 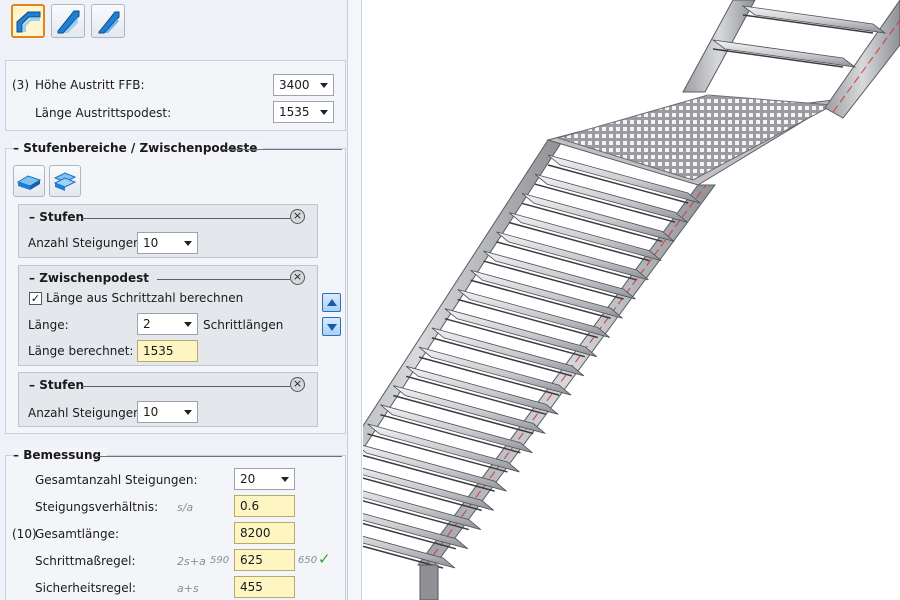 I want to click on dimensioning-title: – Bemessung, so click(x=60, y=455).